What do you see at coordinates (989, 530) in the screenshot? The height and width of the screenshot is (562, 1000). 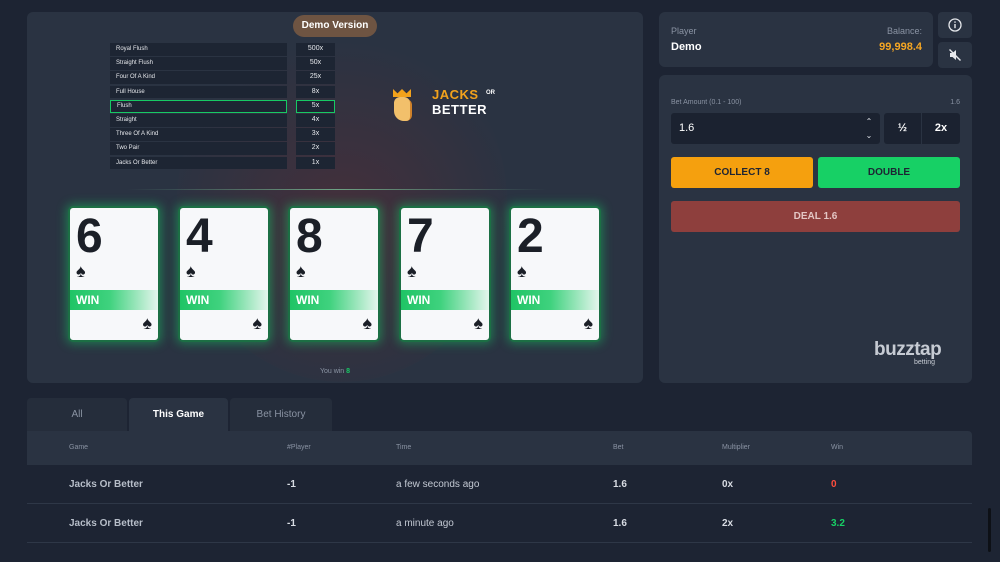 I see `scrollbar-thumb` at bounding box center [989, 530].